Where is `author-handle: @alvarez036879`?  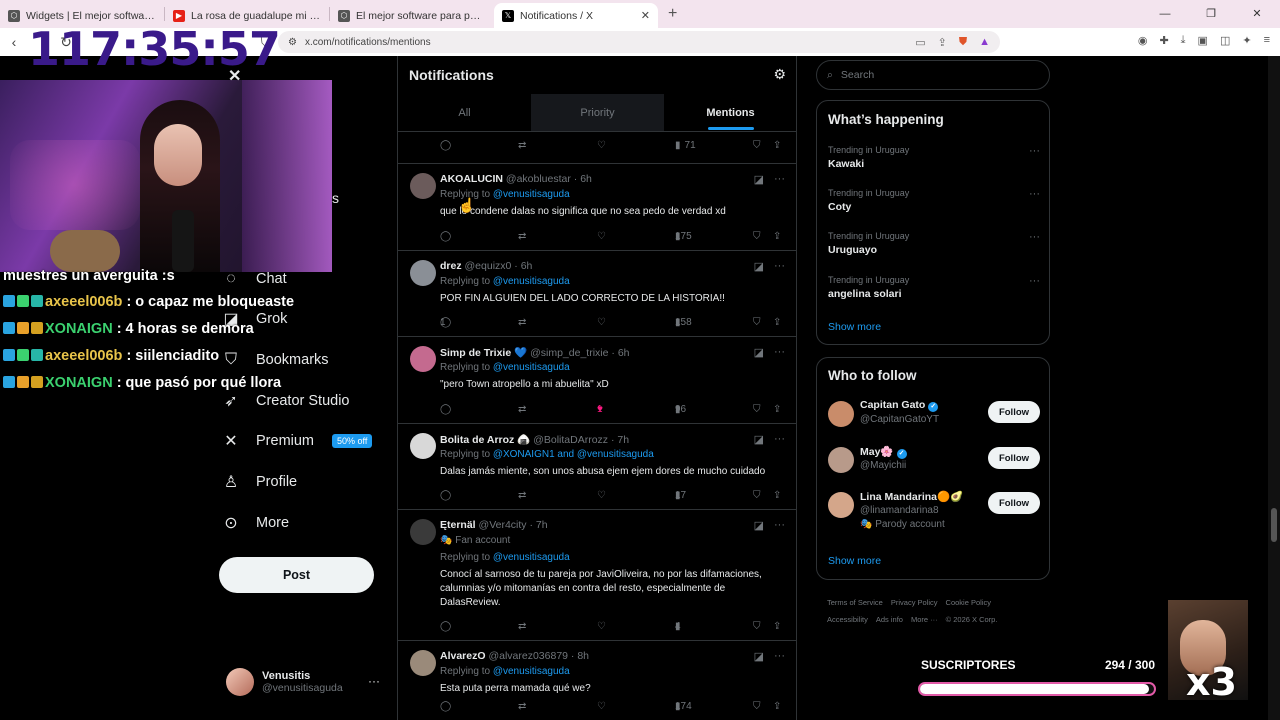 author-handle: @alvarez036879 is located at coordinates (528, 656).